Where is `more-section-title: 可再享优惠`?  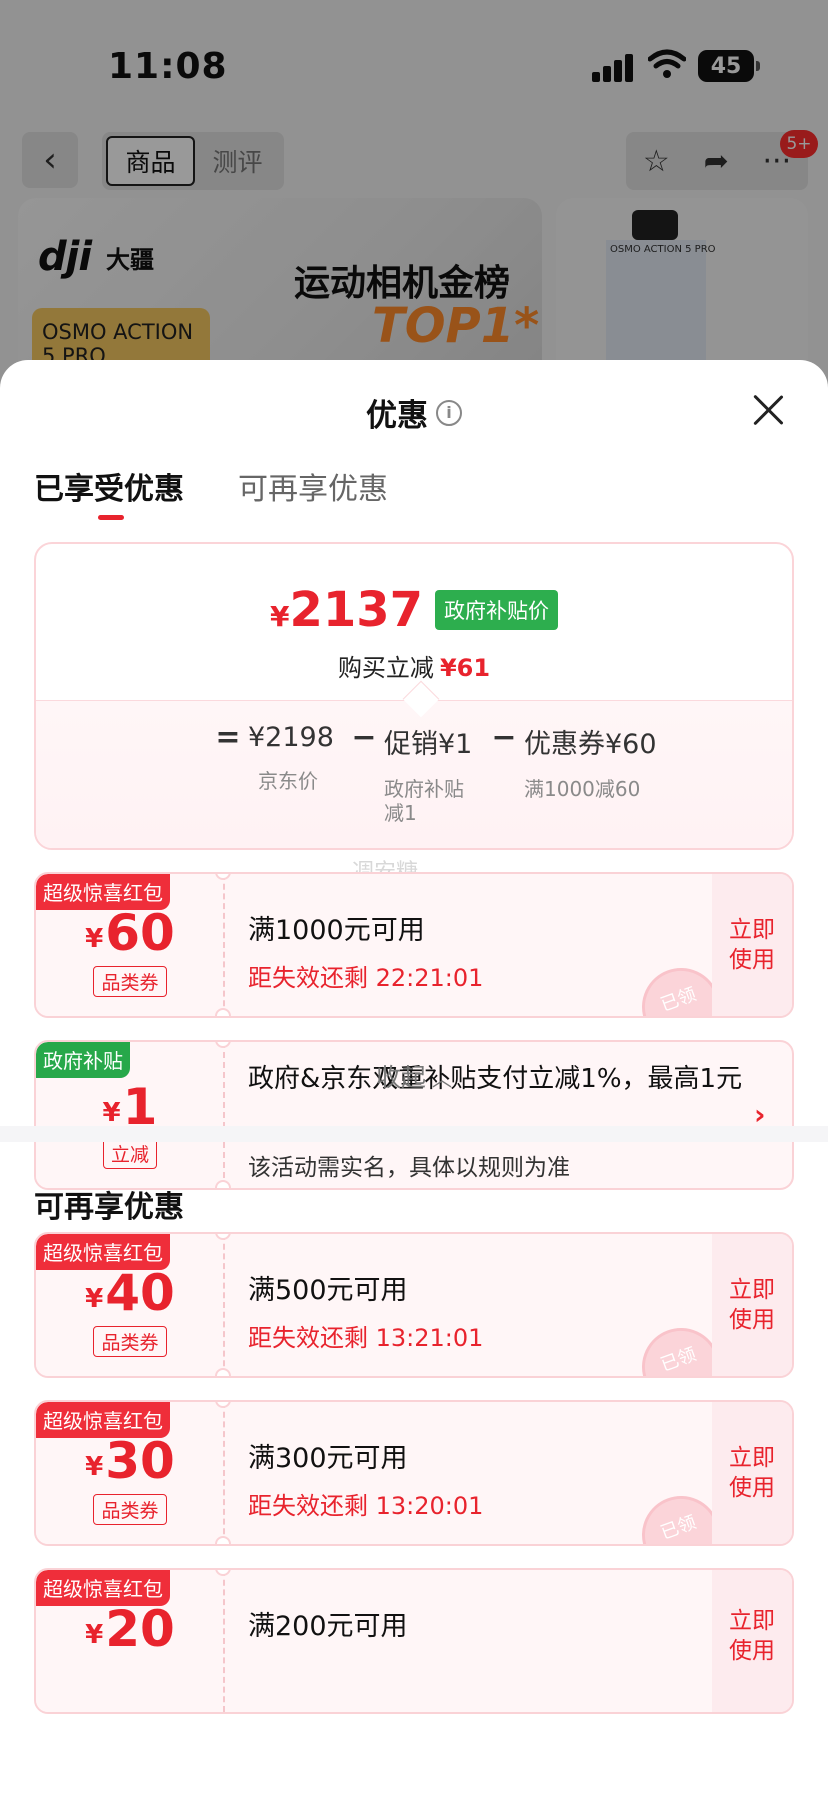
more-section-title: 可再享优惠 is located at coordinates (109, 1207).